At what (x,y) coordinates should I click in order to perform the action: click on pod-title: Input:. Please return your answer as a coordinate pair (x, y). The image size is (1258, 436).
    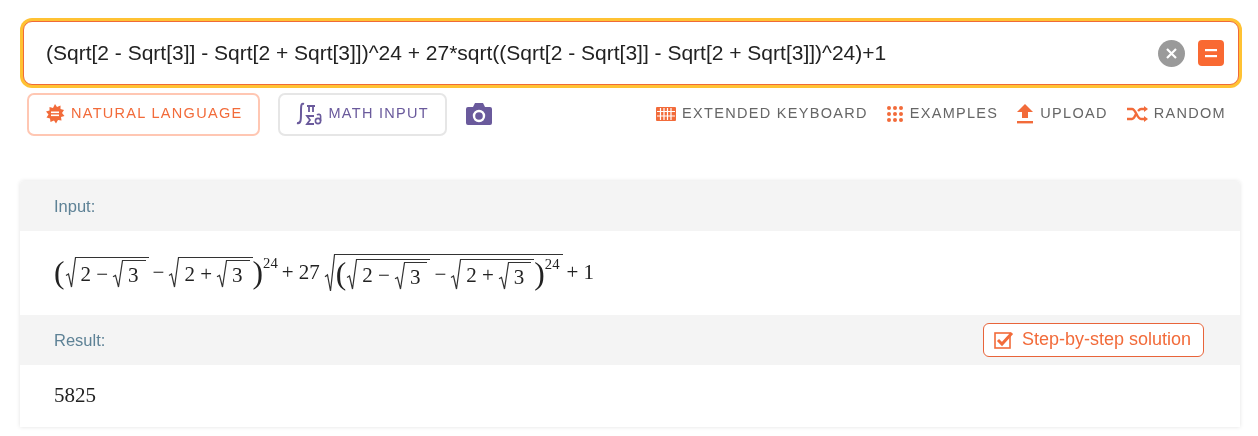
    Looking at the image, I should click on (75, 206).